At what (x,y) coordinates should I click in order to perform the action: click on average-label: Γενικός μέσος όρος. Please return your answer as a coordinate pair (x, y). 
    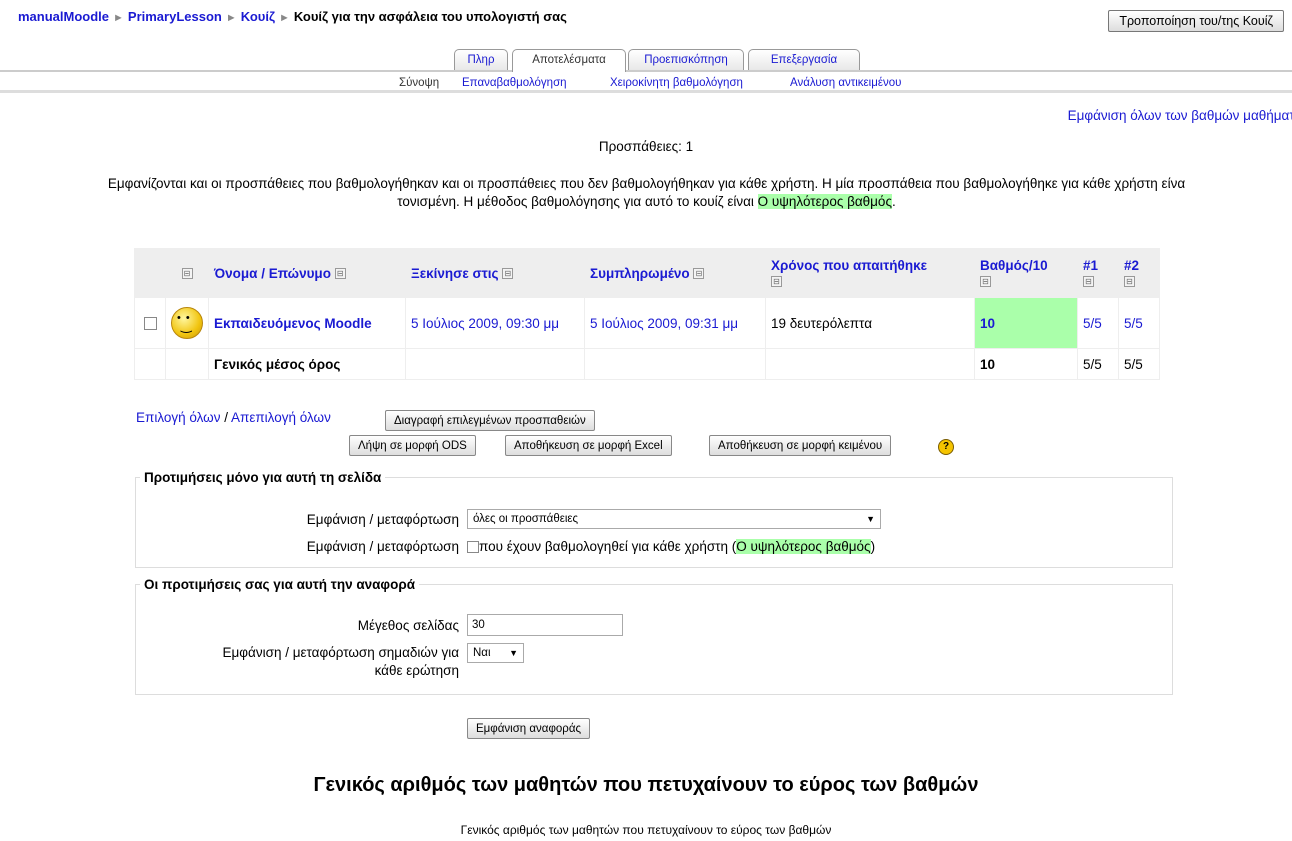
    Looking at the image, I should click on (307, 364).